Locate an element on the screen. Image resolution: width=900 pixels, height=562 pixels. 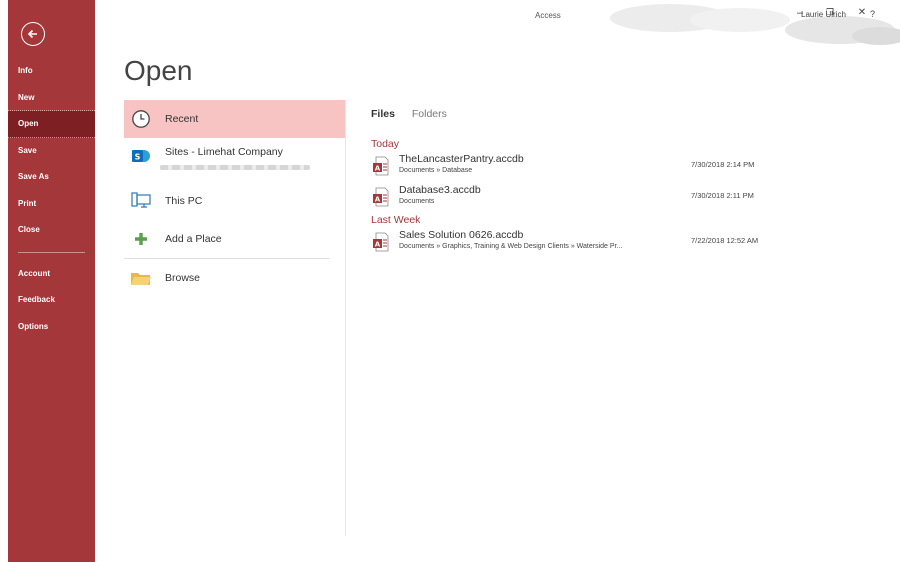
file-name: TheLancasterPantry.accdb is located at coordinates (461, 159).